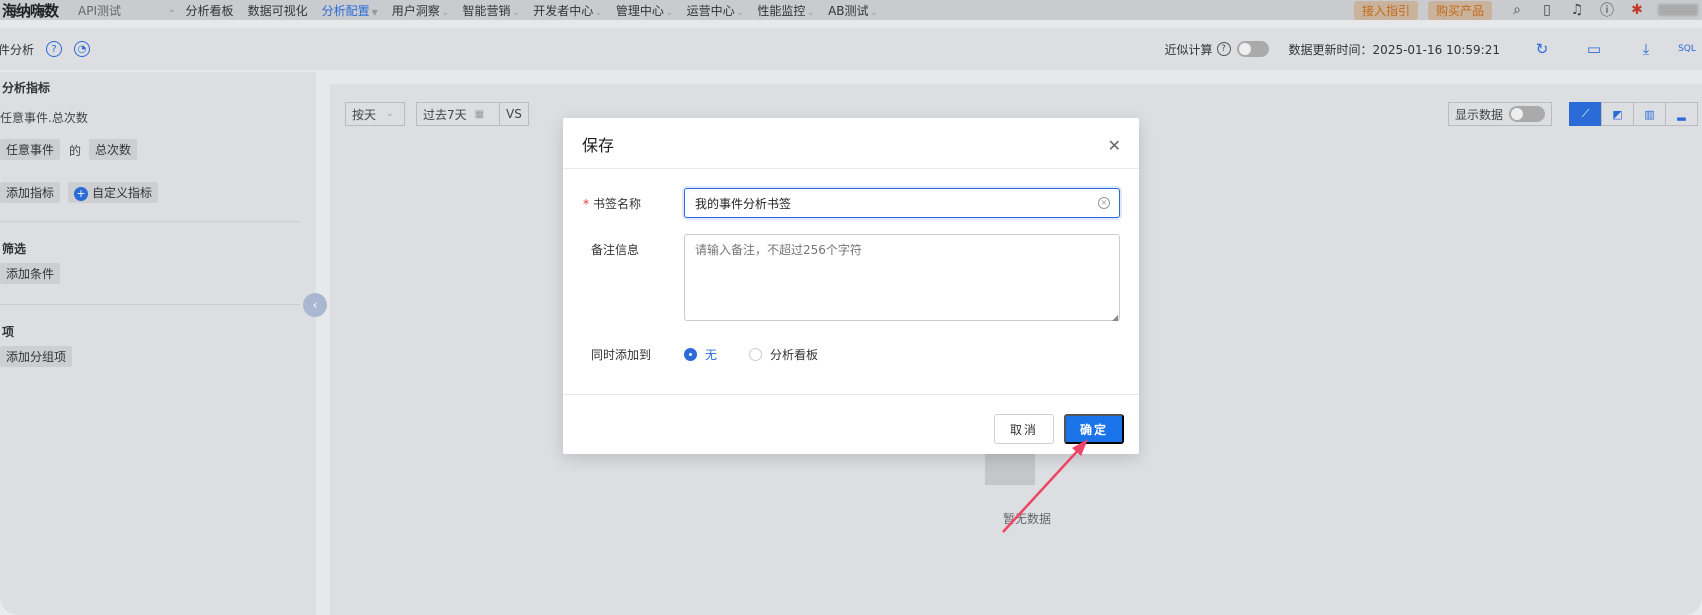 The height and width of the screenshot is (615, 1702). I want to click on nav-item: 开发者中心 ⌄, so click(567, 10).